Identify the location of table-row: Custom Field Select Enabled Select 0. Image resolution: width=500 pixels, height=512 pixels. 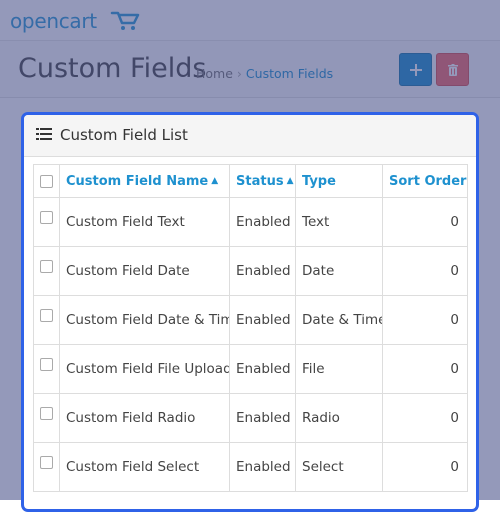
(250, 467).